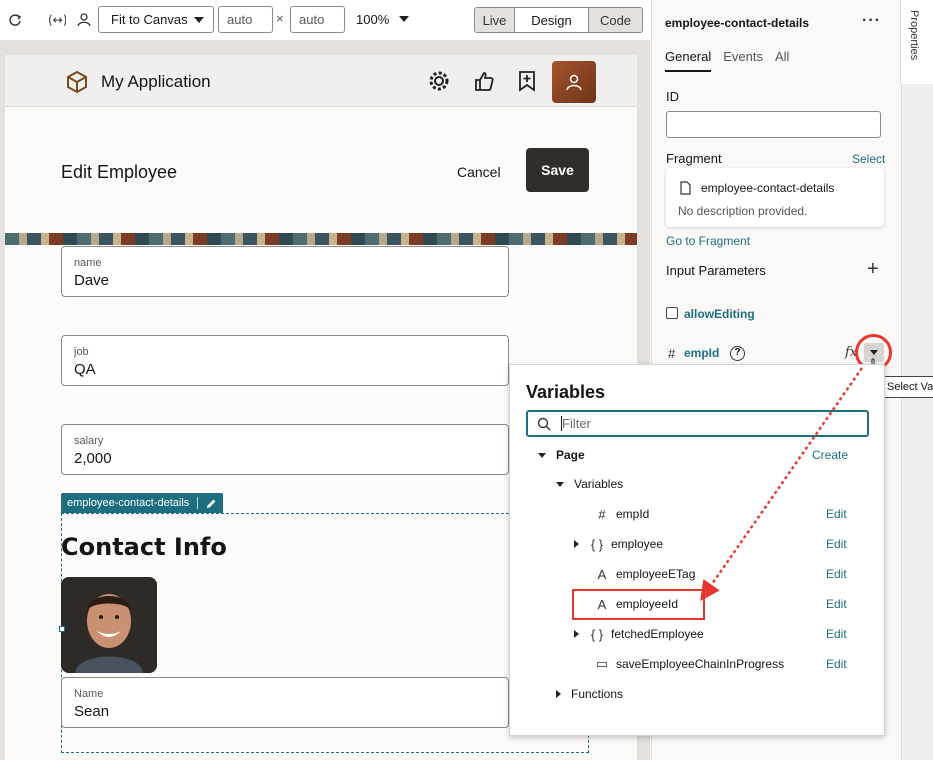  What do you see at coordinates (602, 663) in the screenshot?
I see `boolean-type-icon: ▭` at bounding box center [602, 663].